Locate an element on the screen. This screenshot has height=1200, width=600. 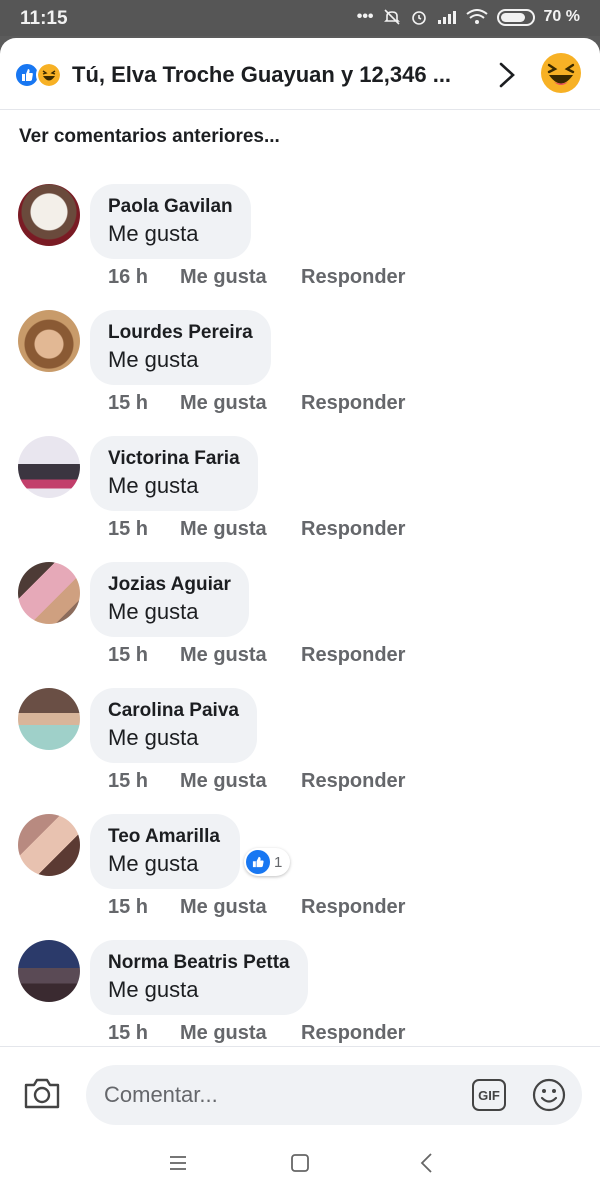
comment-bubble: Jozias Aguiar Me gusta is located at coordinates (169, 599).